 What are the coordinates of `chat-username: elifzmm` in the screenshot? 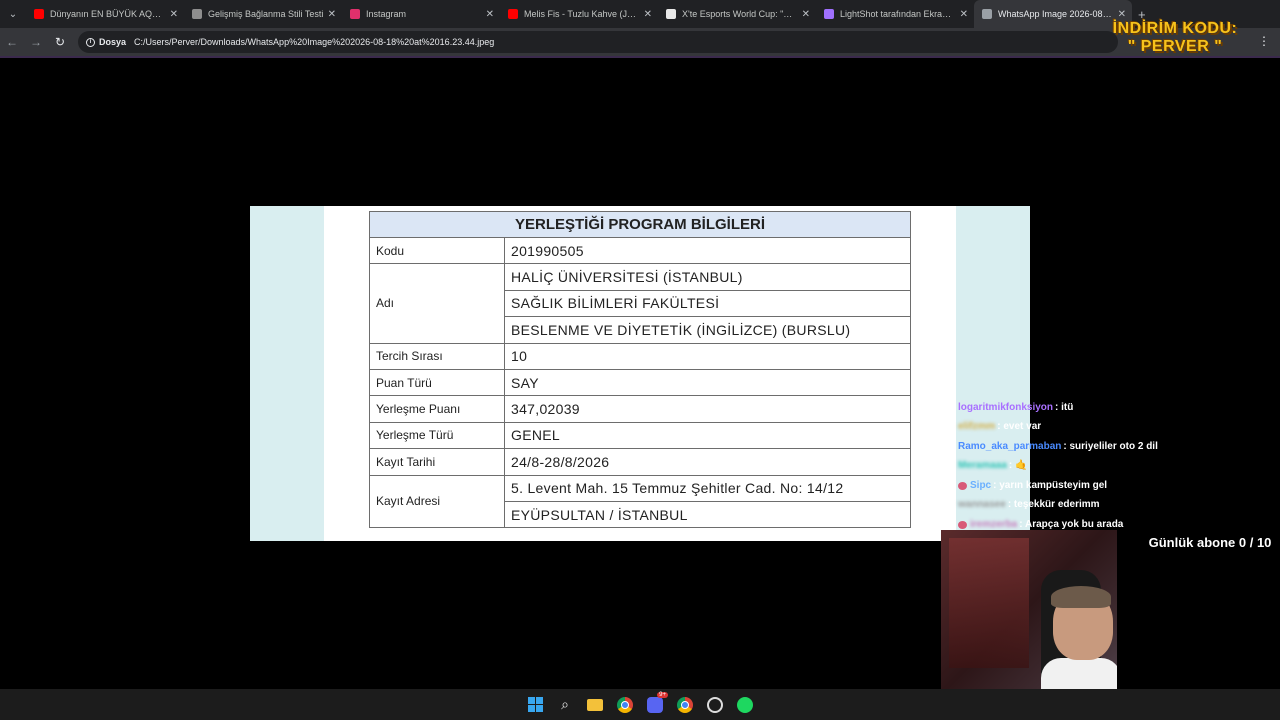 It's located at (976, 427).